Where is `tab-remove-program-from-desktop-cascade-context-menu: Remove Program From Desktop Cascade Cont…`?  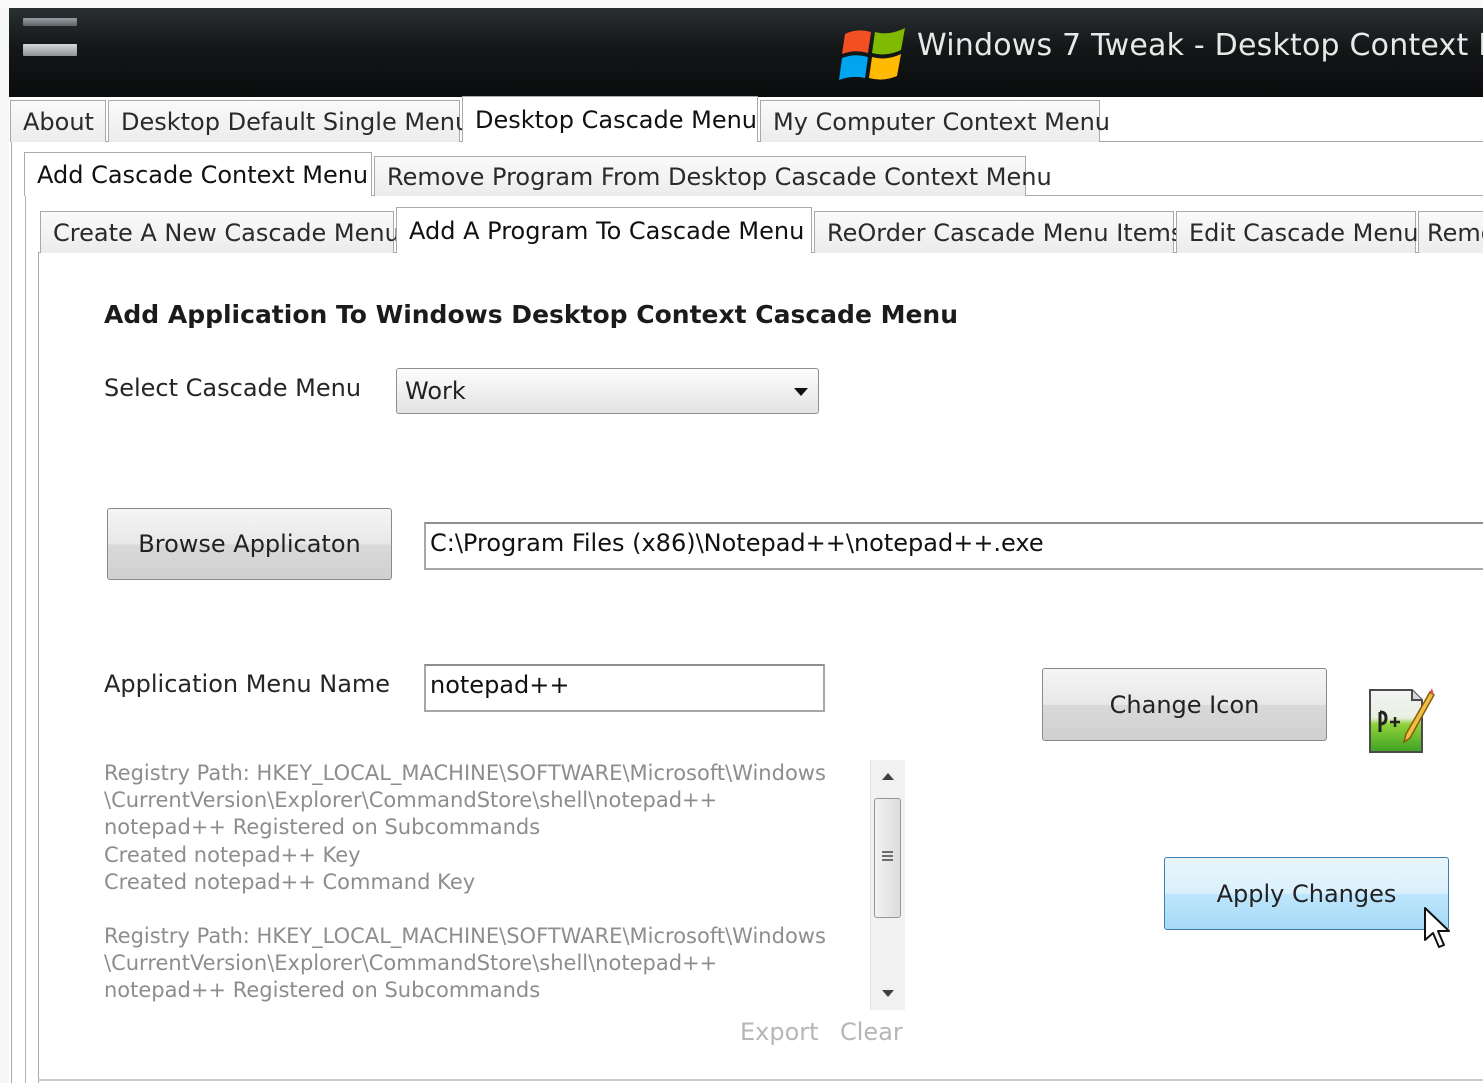 tab-remove-program-from-desktop-cascade-context-menu: Remove Program From Desktop Cascade Cont… is located at coordinates (713, 176).